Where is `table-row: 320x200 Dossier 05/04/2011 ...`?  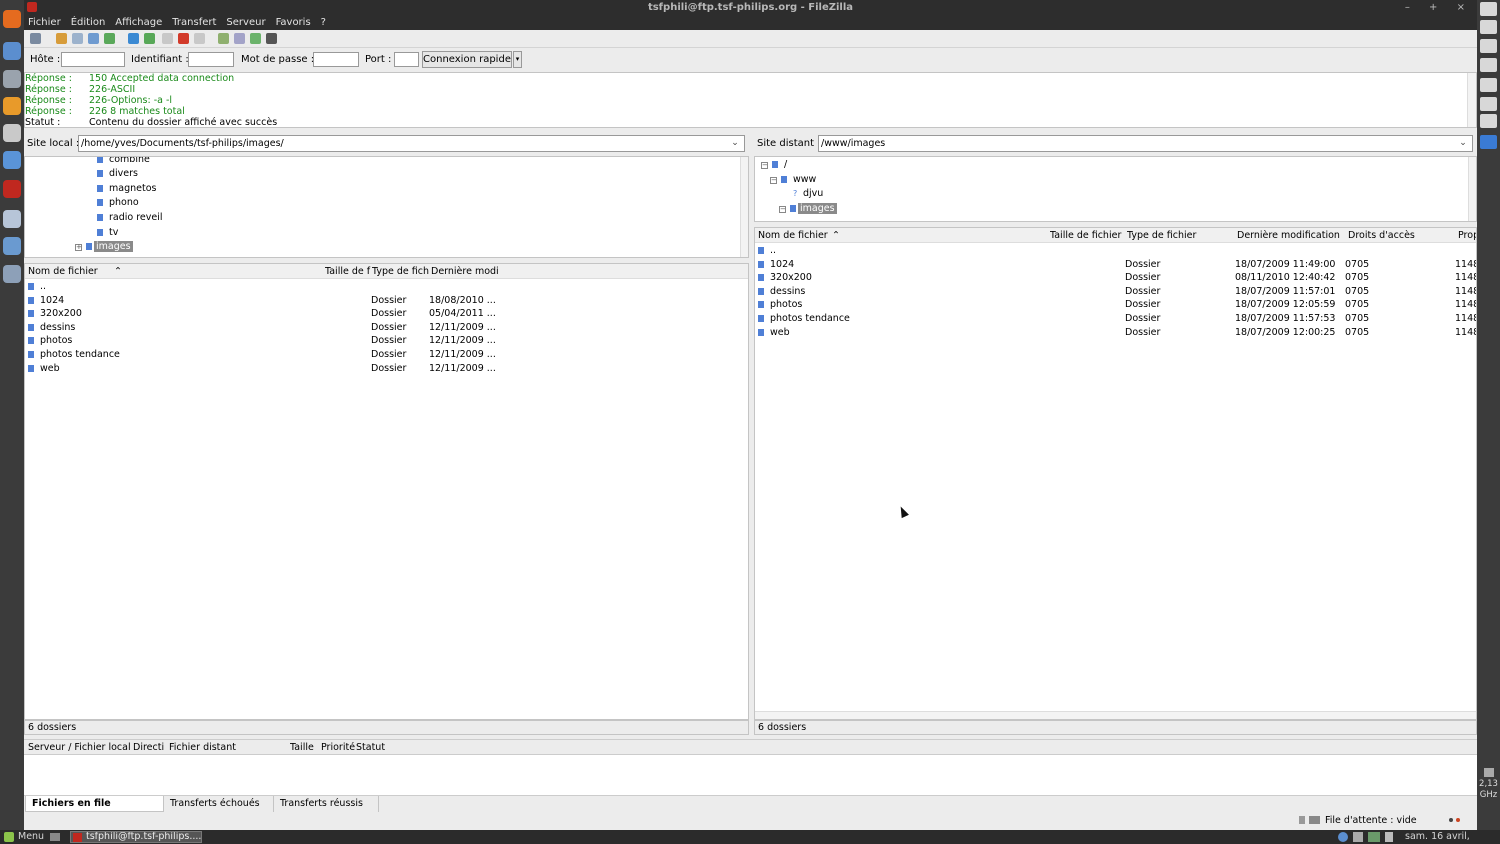
table-row: 320x200 Dossier 05/04/2011 ... is located at coordinates (386, 314).